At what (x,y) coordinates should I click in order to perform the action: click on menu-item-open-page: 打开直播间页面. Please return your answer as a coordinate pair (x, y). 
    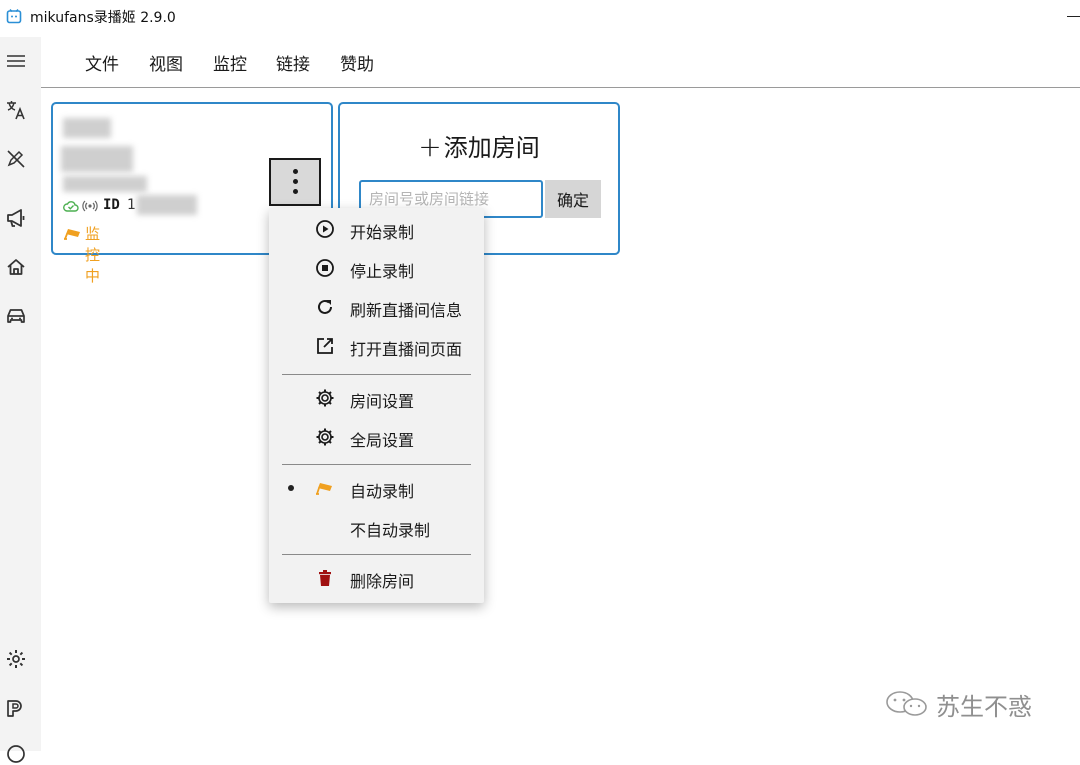
    Looking at the image, I should click on (376, 346).